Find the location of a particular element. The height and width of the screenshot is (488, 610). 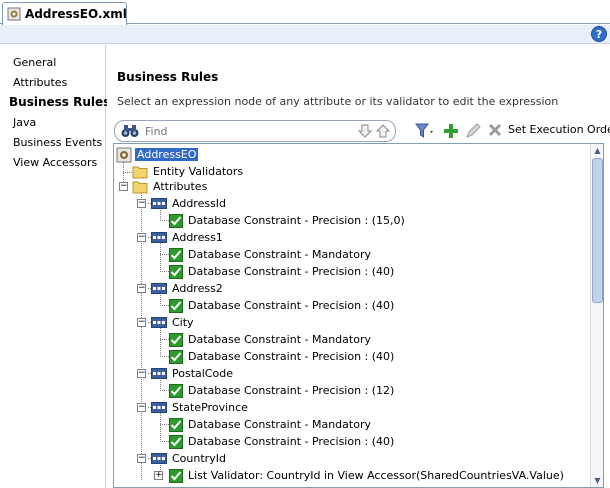

edit-icon is located at coordinates (473, 131).